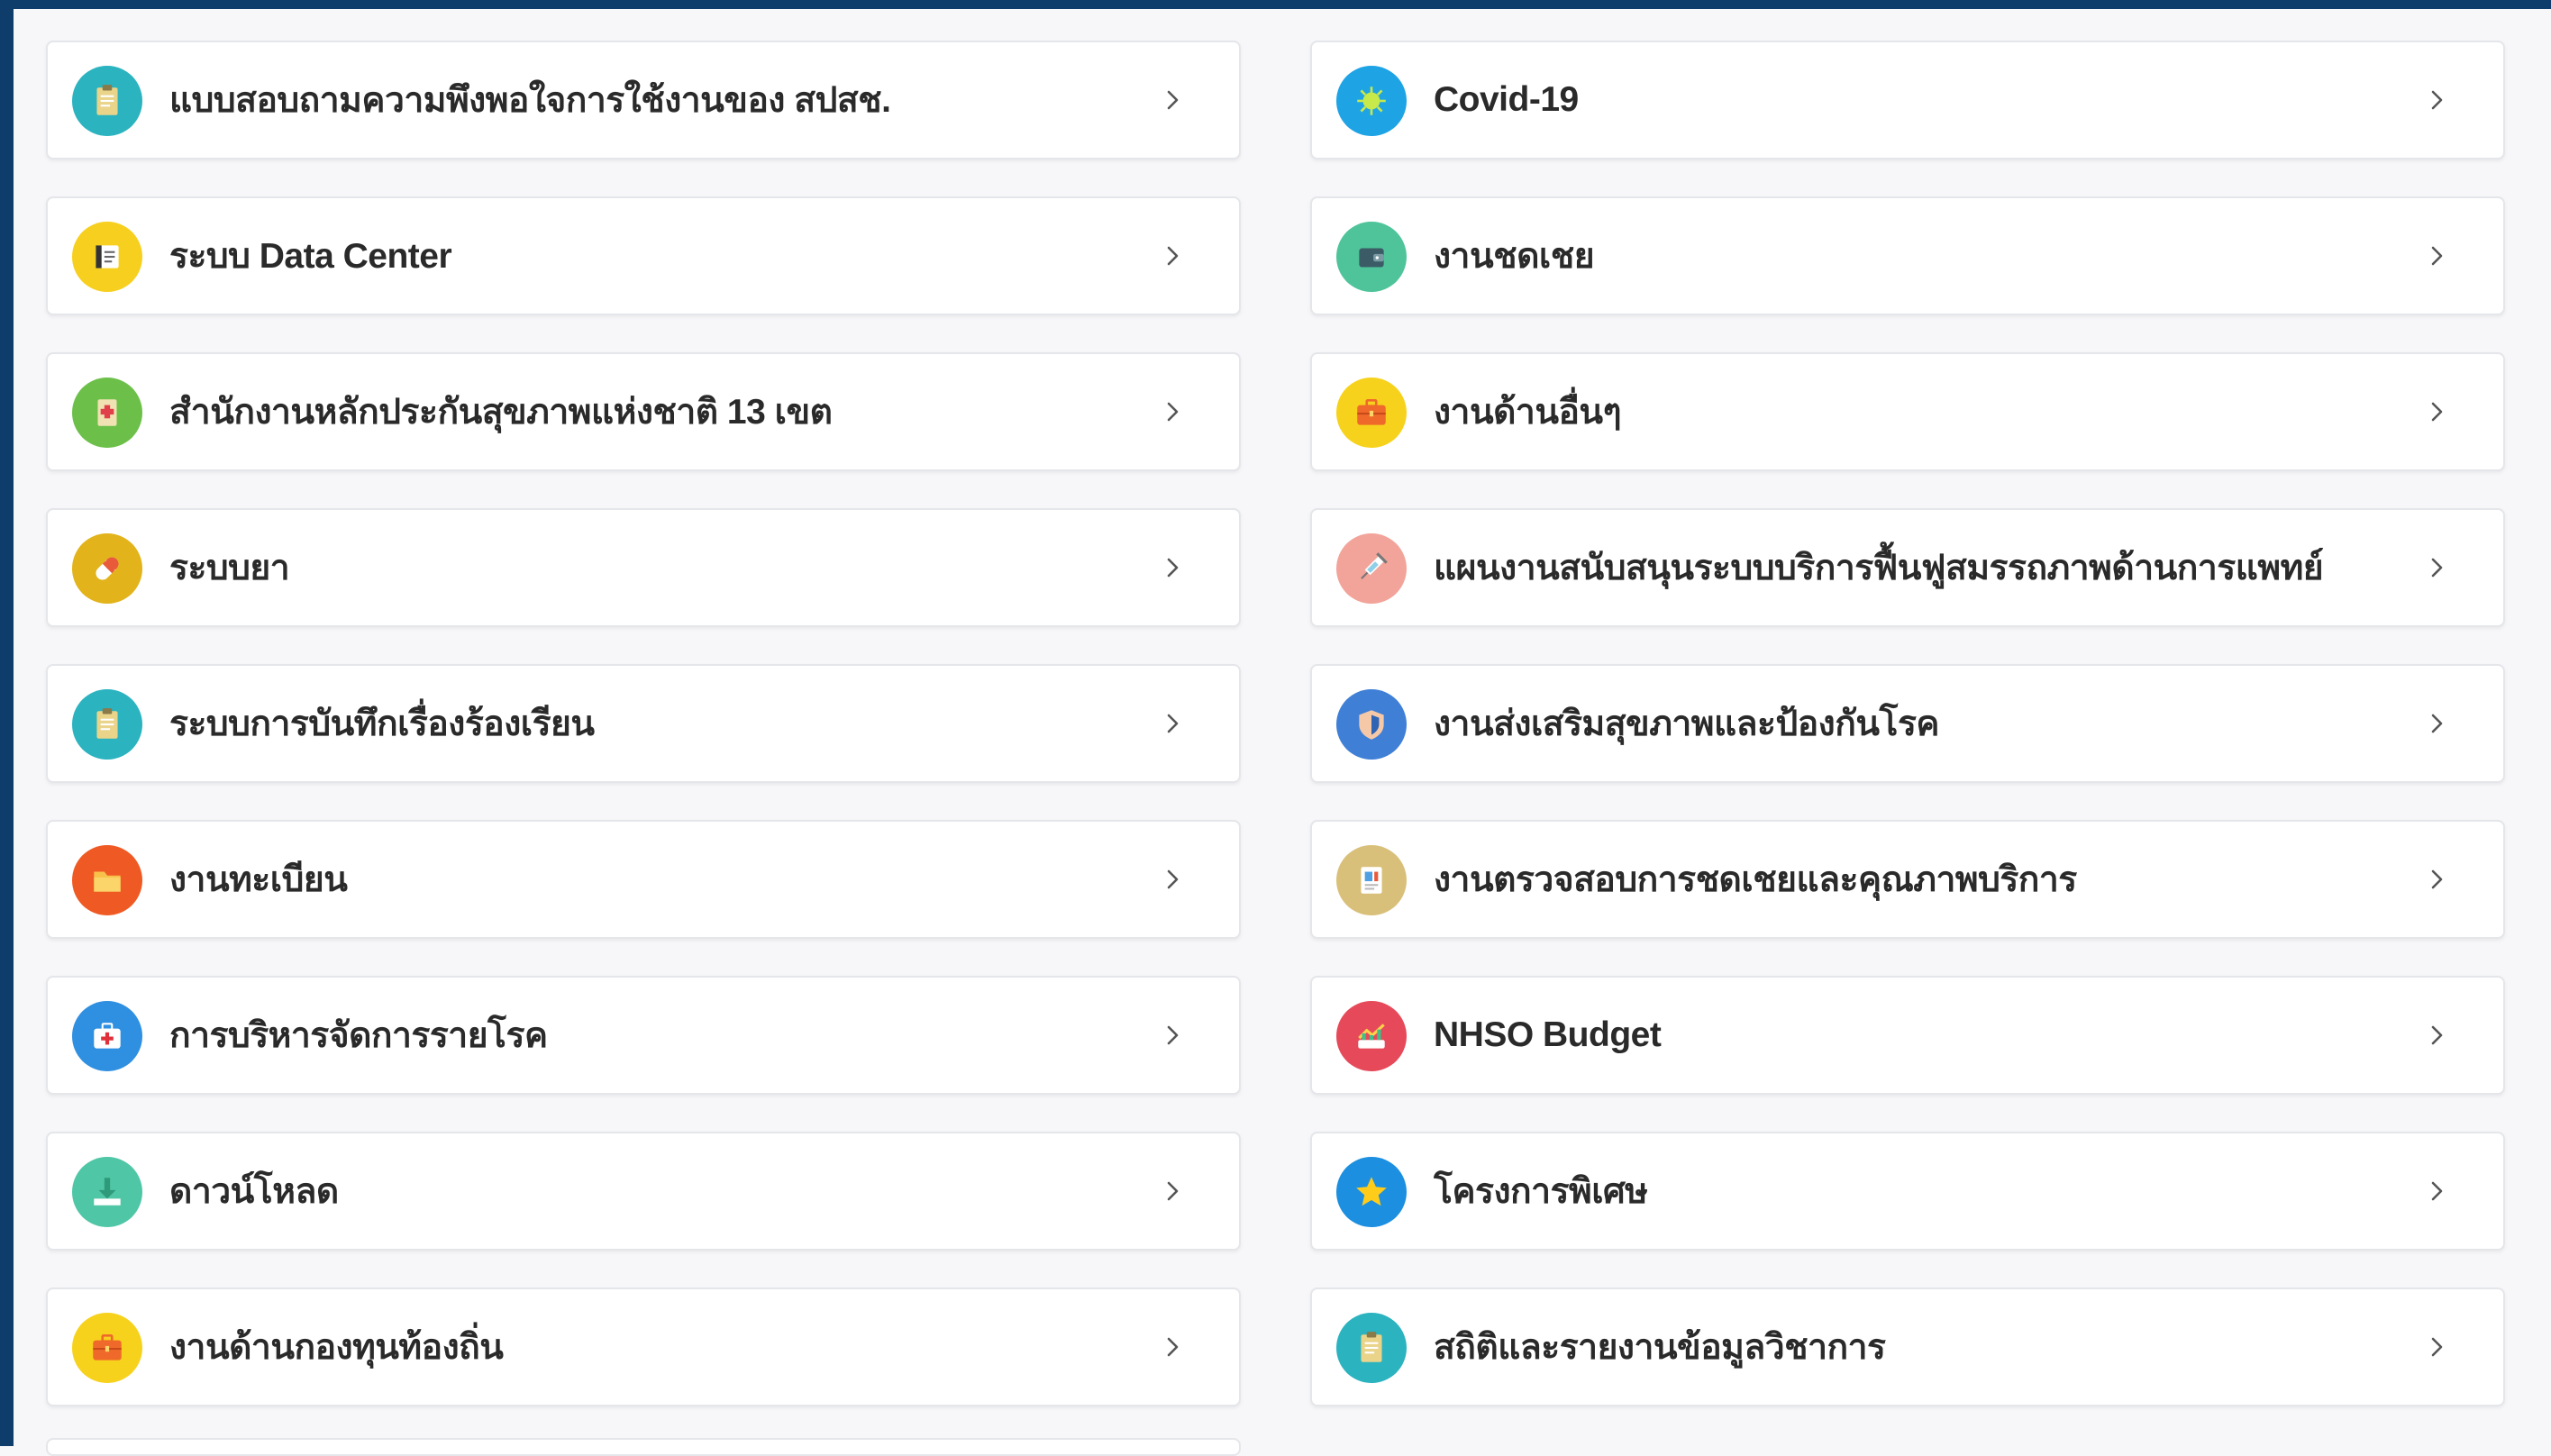  Describe the element at coordinates (1907, 256) in the screenshot. I see `menu-card: งานชดเชย` at that location.